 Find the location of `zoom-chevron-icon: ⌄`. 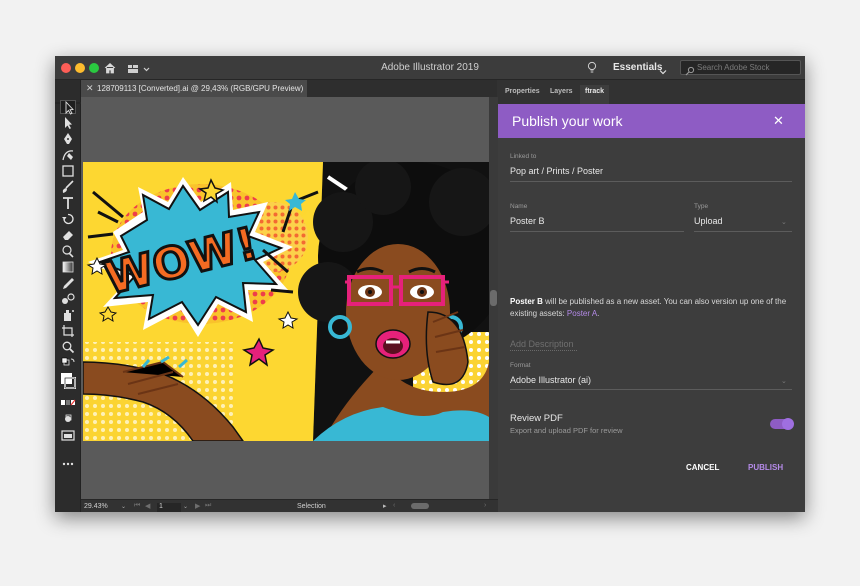

zoom-chevron-icon: ⌄ is located at coordinates (123, 506).